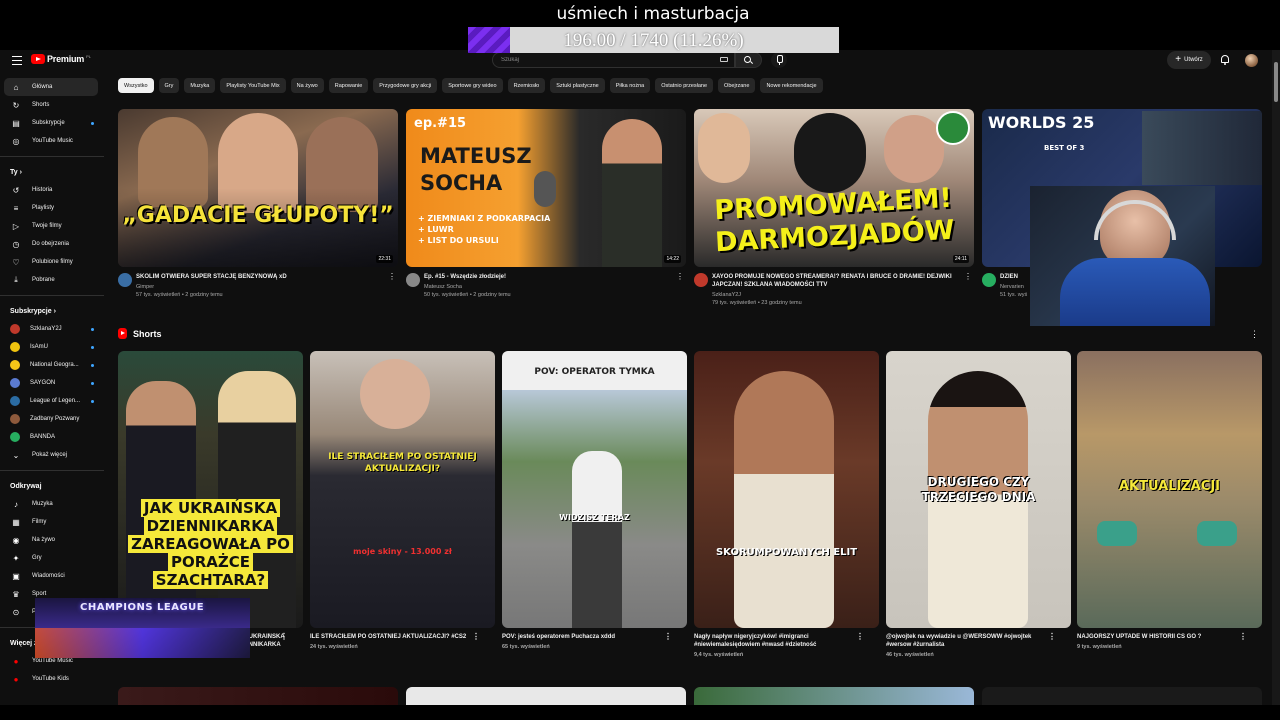 Image resolution: width=1280 pixels, height=720 pixels. Describe the element at coordinates (53, 280) in the screenshot. I see `sidebar-item-downloads: ⤓ Pobrane` at that location.